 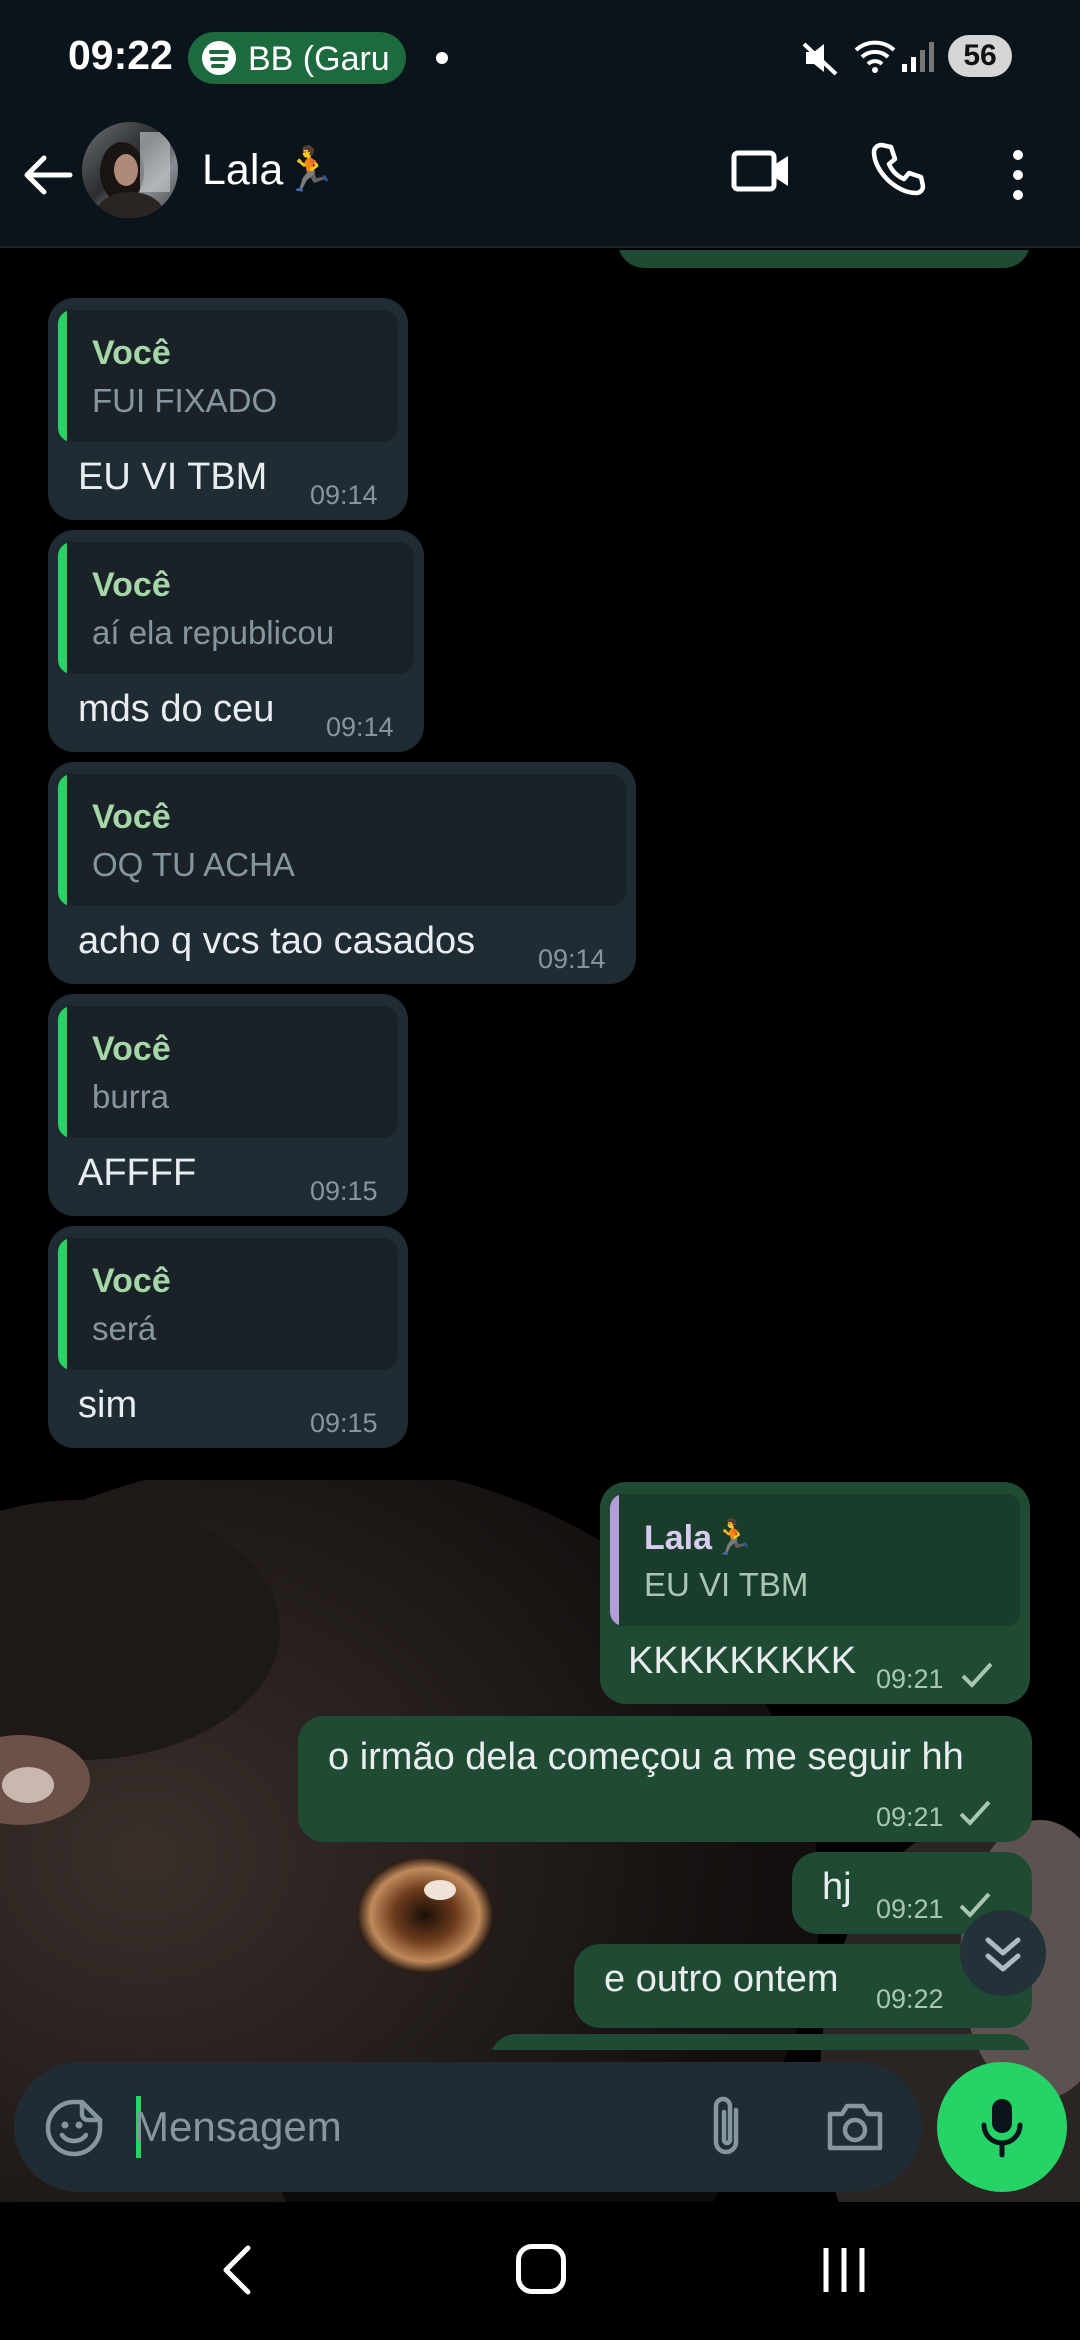 I want to click on mute-icon, so click(x=820, y=59).